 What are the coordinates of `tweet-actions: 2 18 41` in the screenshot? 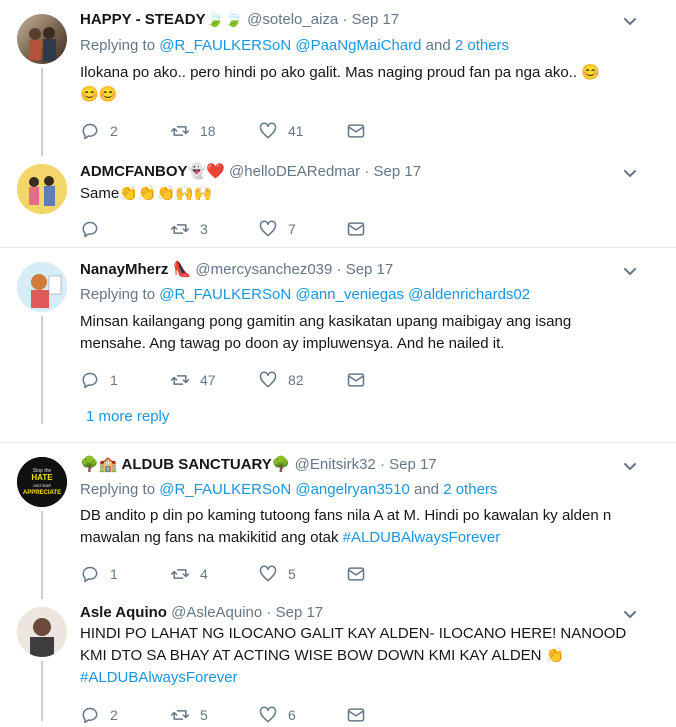 It's located at (230, 132).